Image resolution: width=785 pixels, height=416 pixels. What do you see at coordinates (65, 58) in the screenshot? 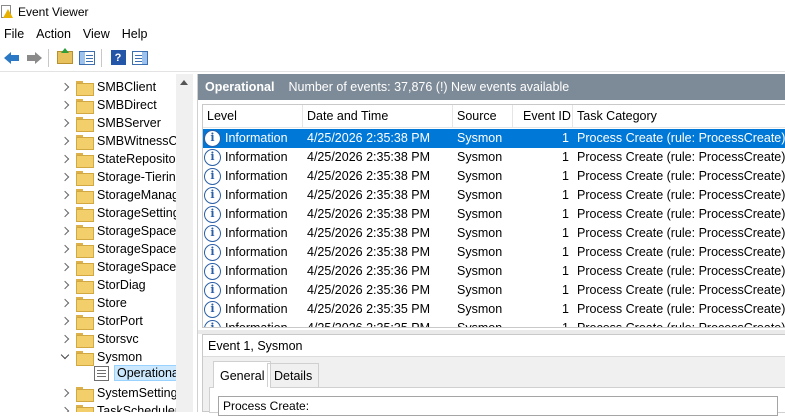
I see `up-one-level-button` at bounding box center [65, 58].